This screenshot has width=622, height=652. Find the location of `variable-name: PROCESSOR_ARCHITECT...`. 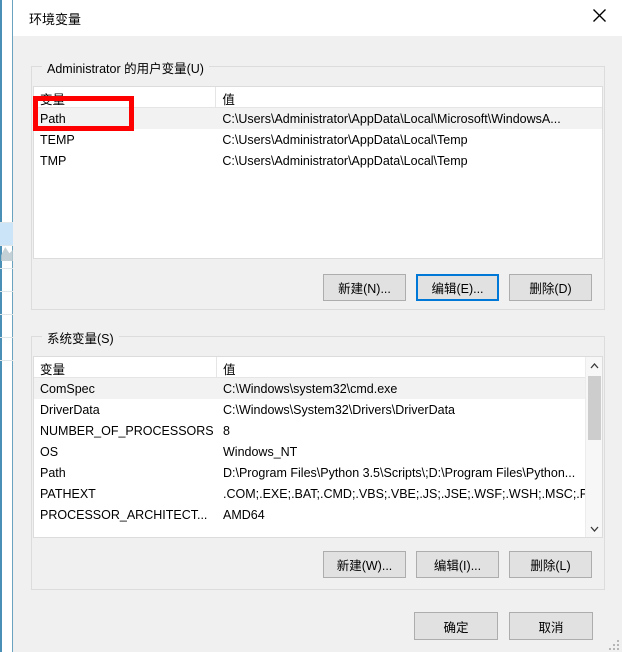

variable-name: PROCESSOR_ARCHITECT... is located at coordinates (124, 514).